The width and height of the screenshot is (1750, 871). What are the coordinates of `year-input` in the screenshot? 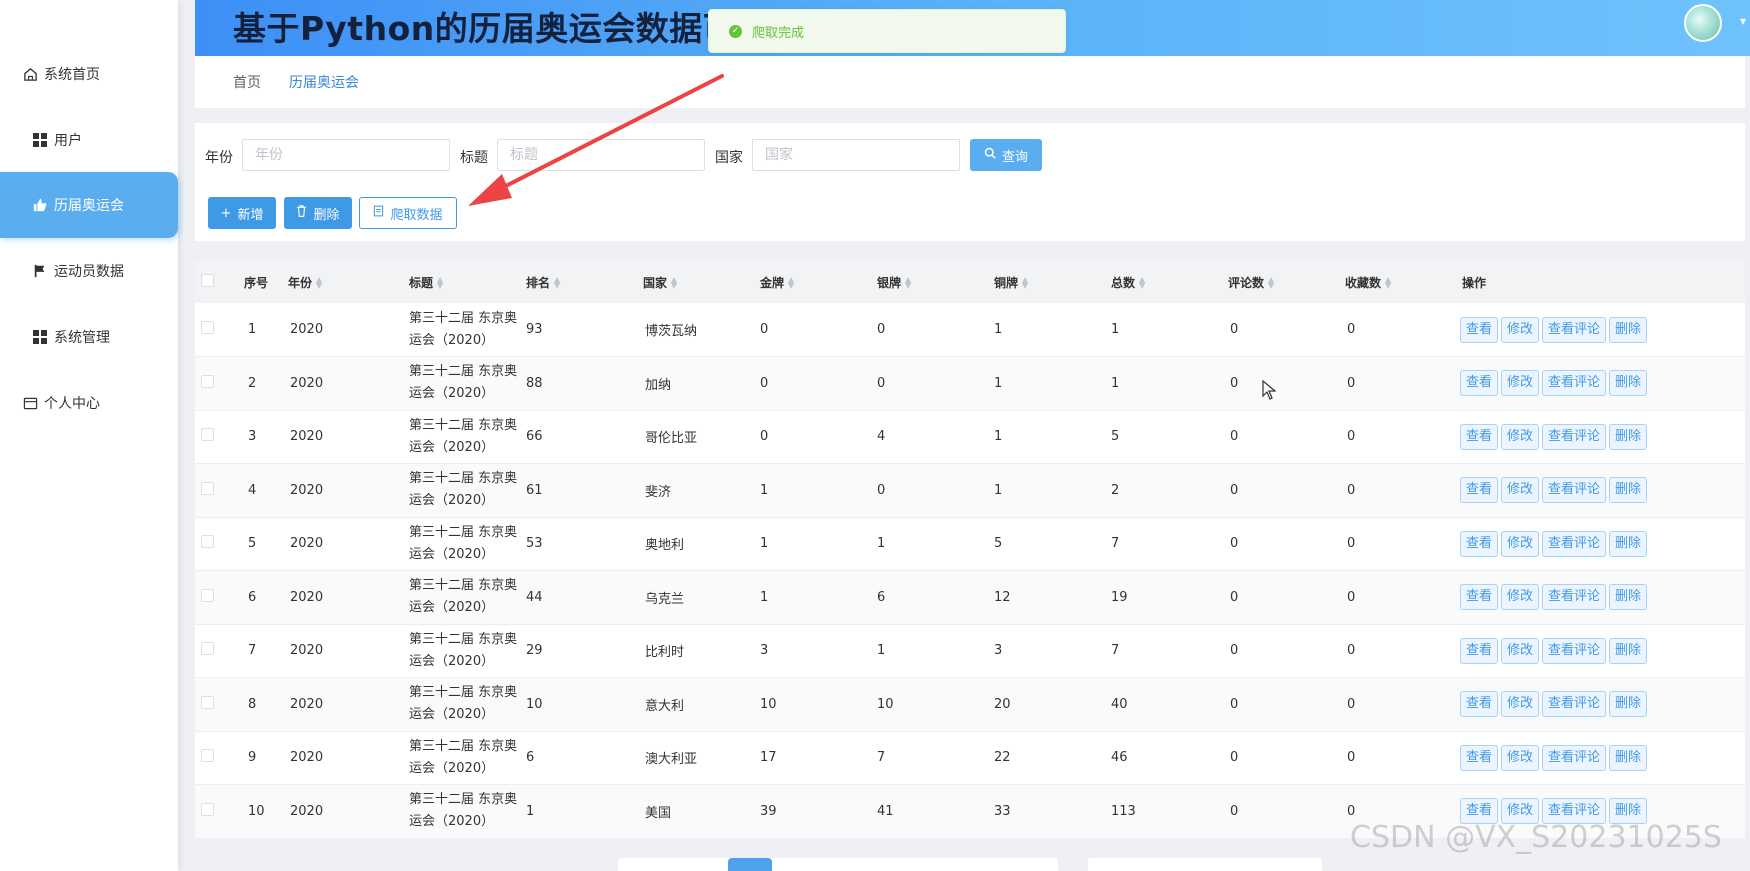 It's located at (346, 155).